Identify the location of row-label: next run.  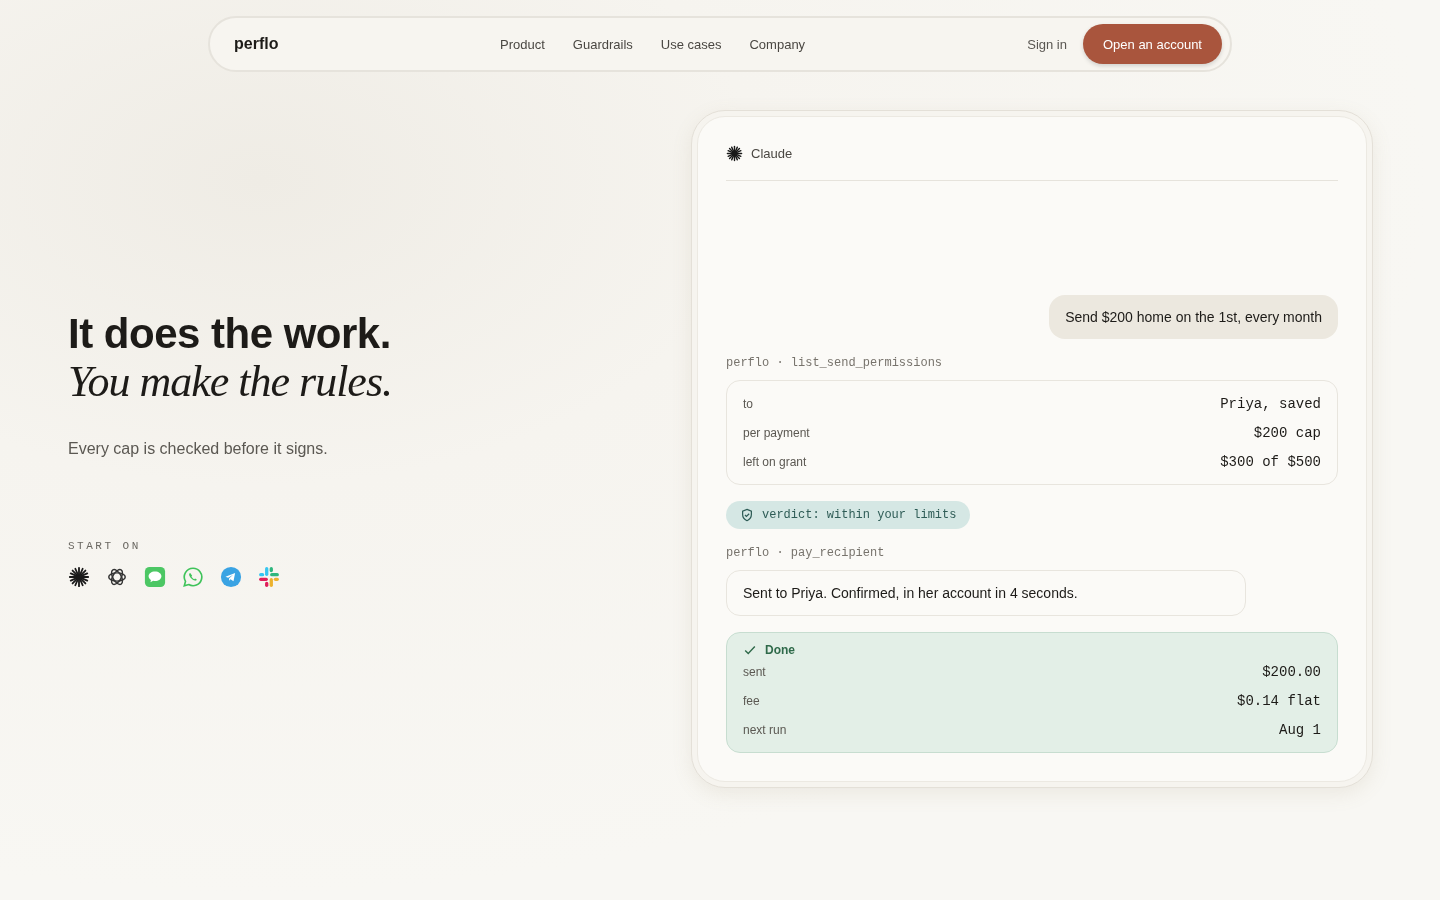
(765, 729).